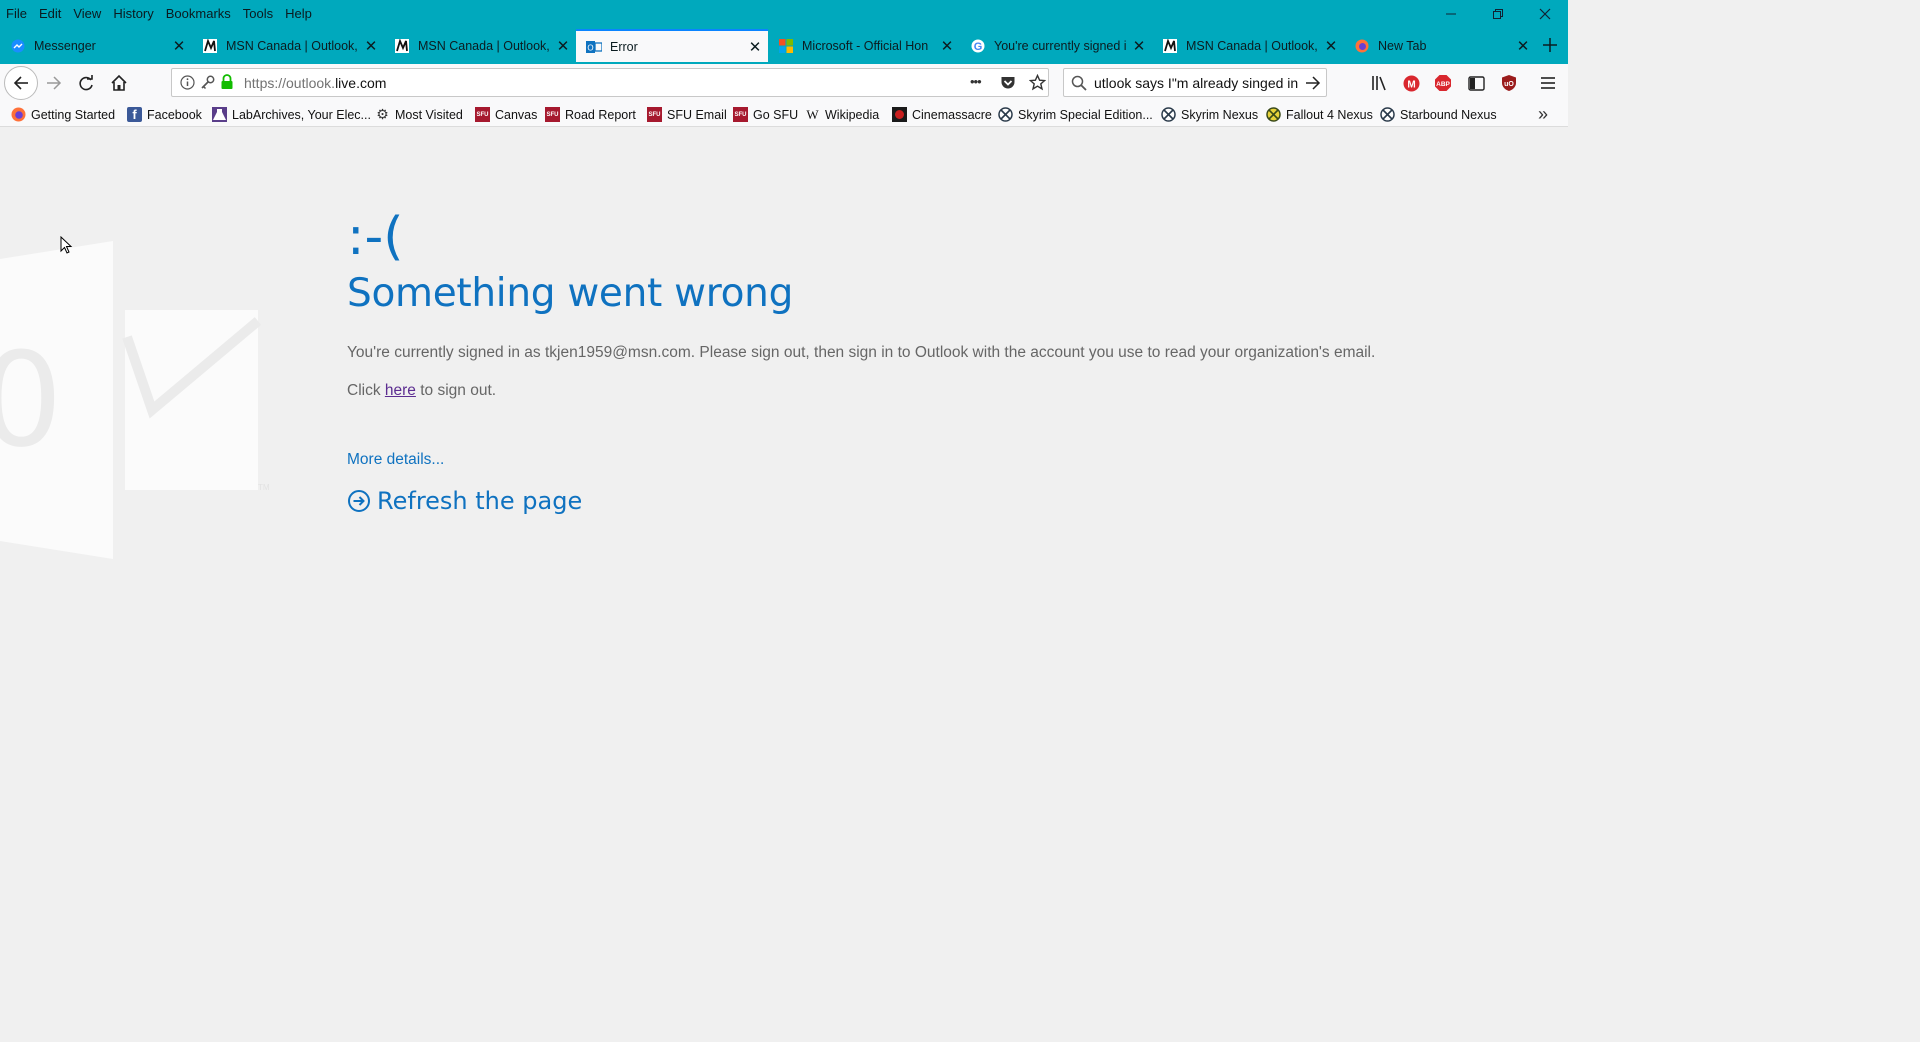 This screenshot has width=1920, height=1042. I want to click on tab-messenger: Messenger ✕, so click(96, 45).